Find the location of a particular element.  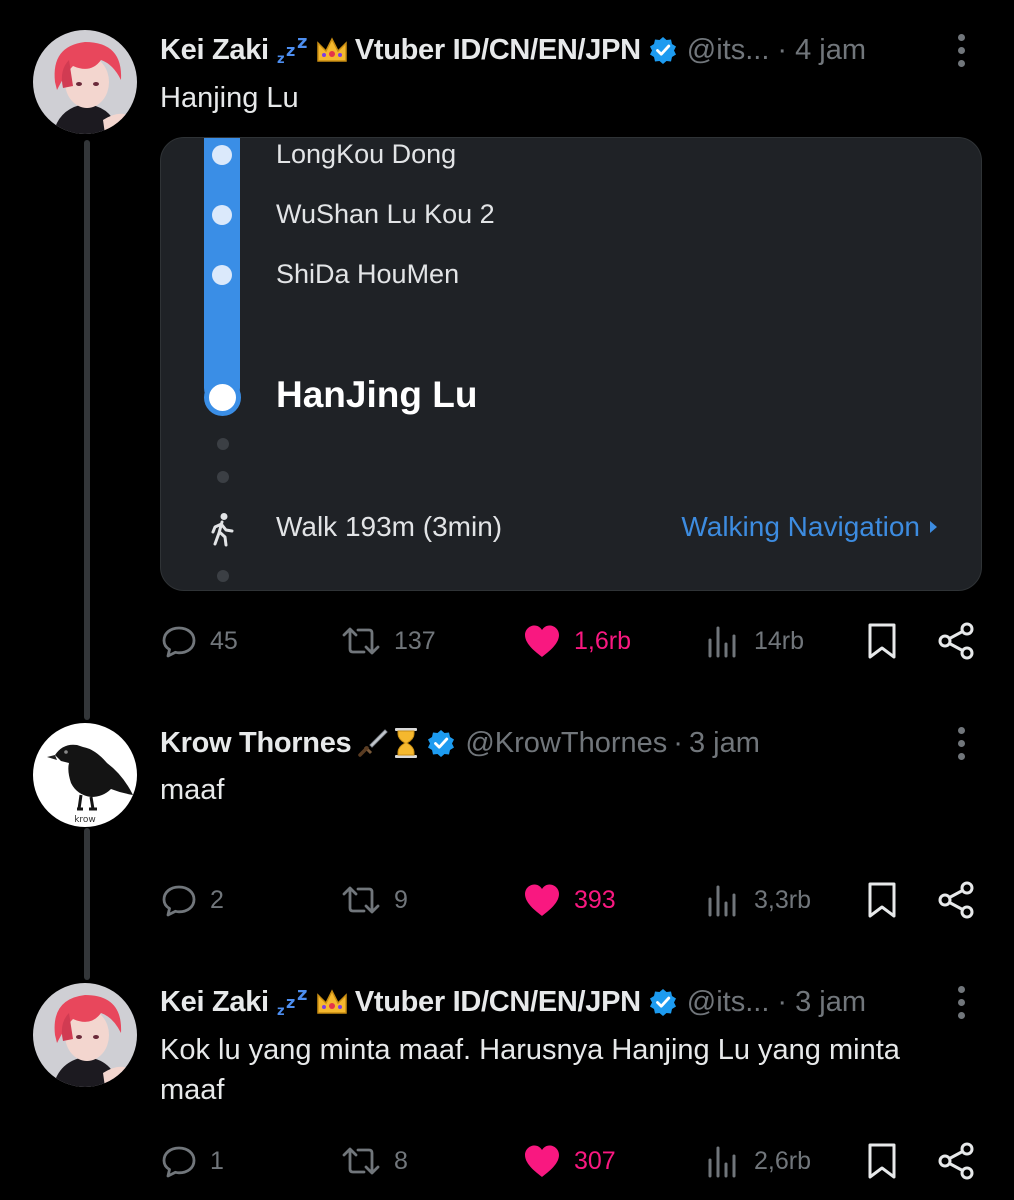

view-count: 2,6rb is located at coordinates (782, 1160).